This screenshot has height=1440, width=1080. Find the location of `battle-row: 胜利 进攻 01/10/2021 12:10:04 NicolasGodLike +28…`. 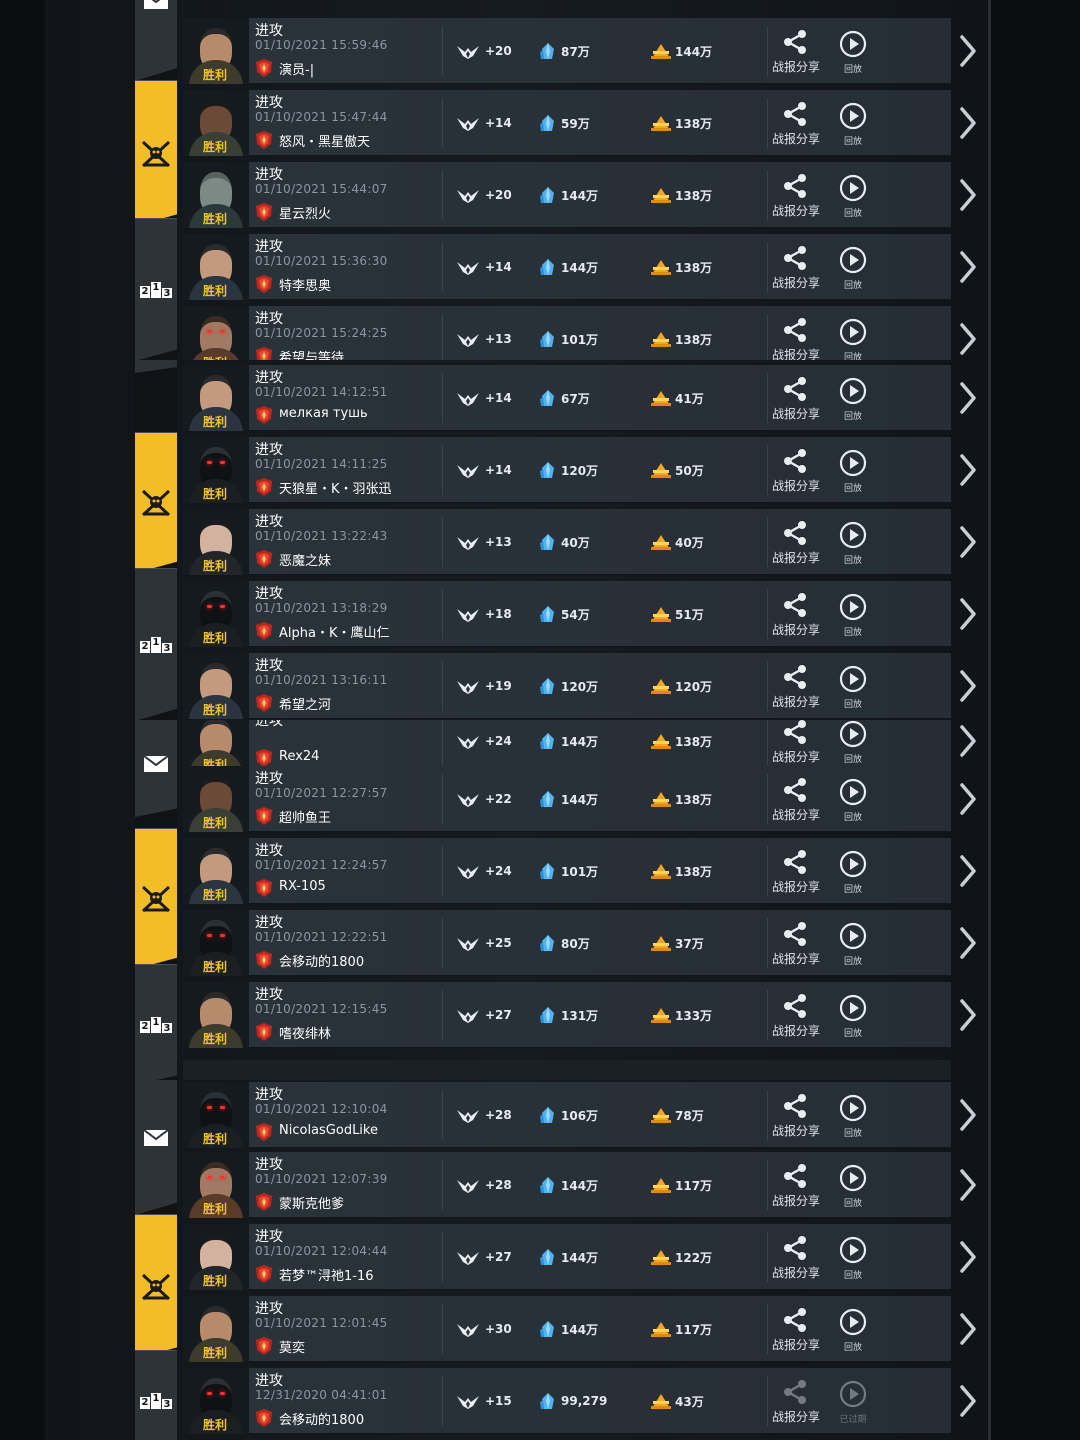

battle-row: 胜利 进攻 01/10/2021 12:10:04 NicolasGodLike +28… is located at coordinates (579, 1115).